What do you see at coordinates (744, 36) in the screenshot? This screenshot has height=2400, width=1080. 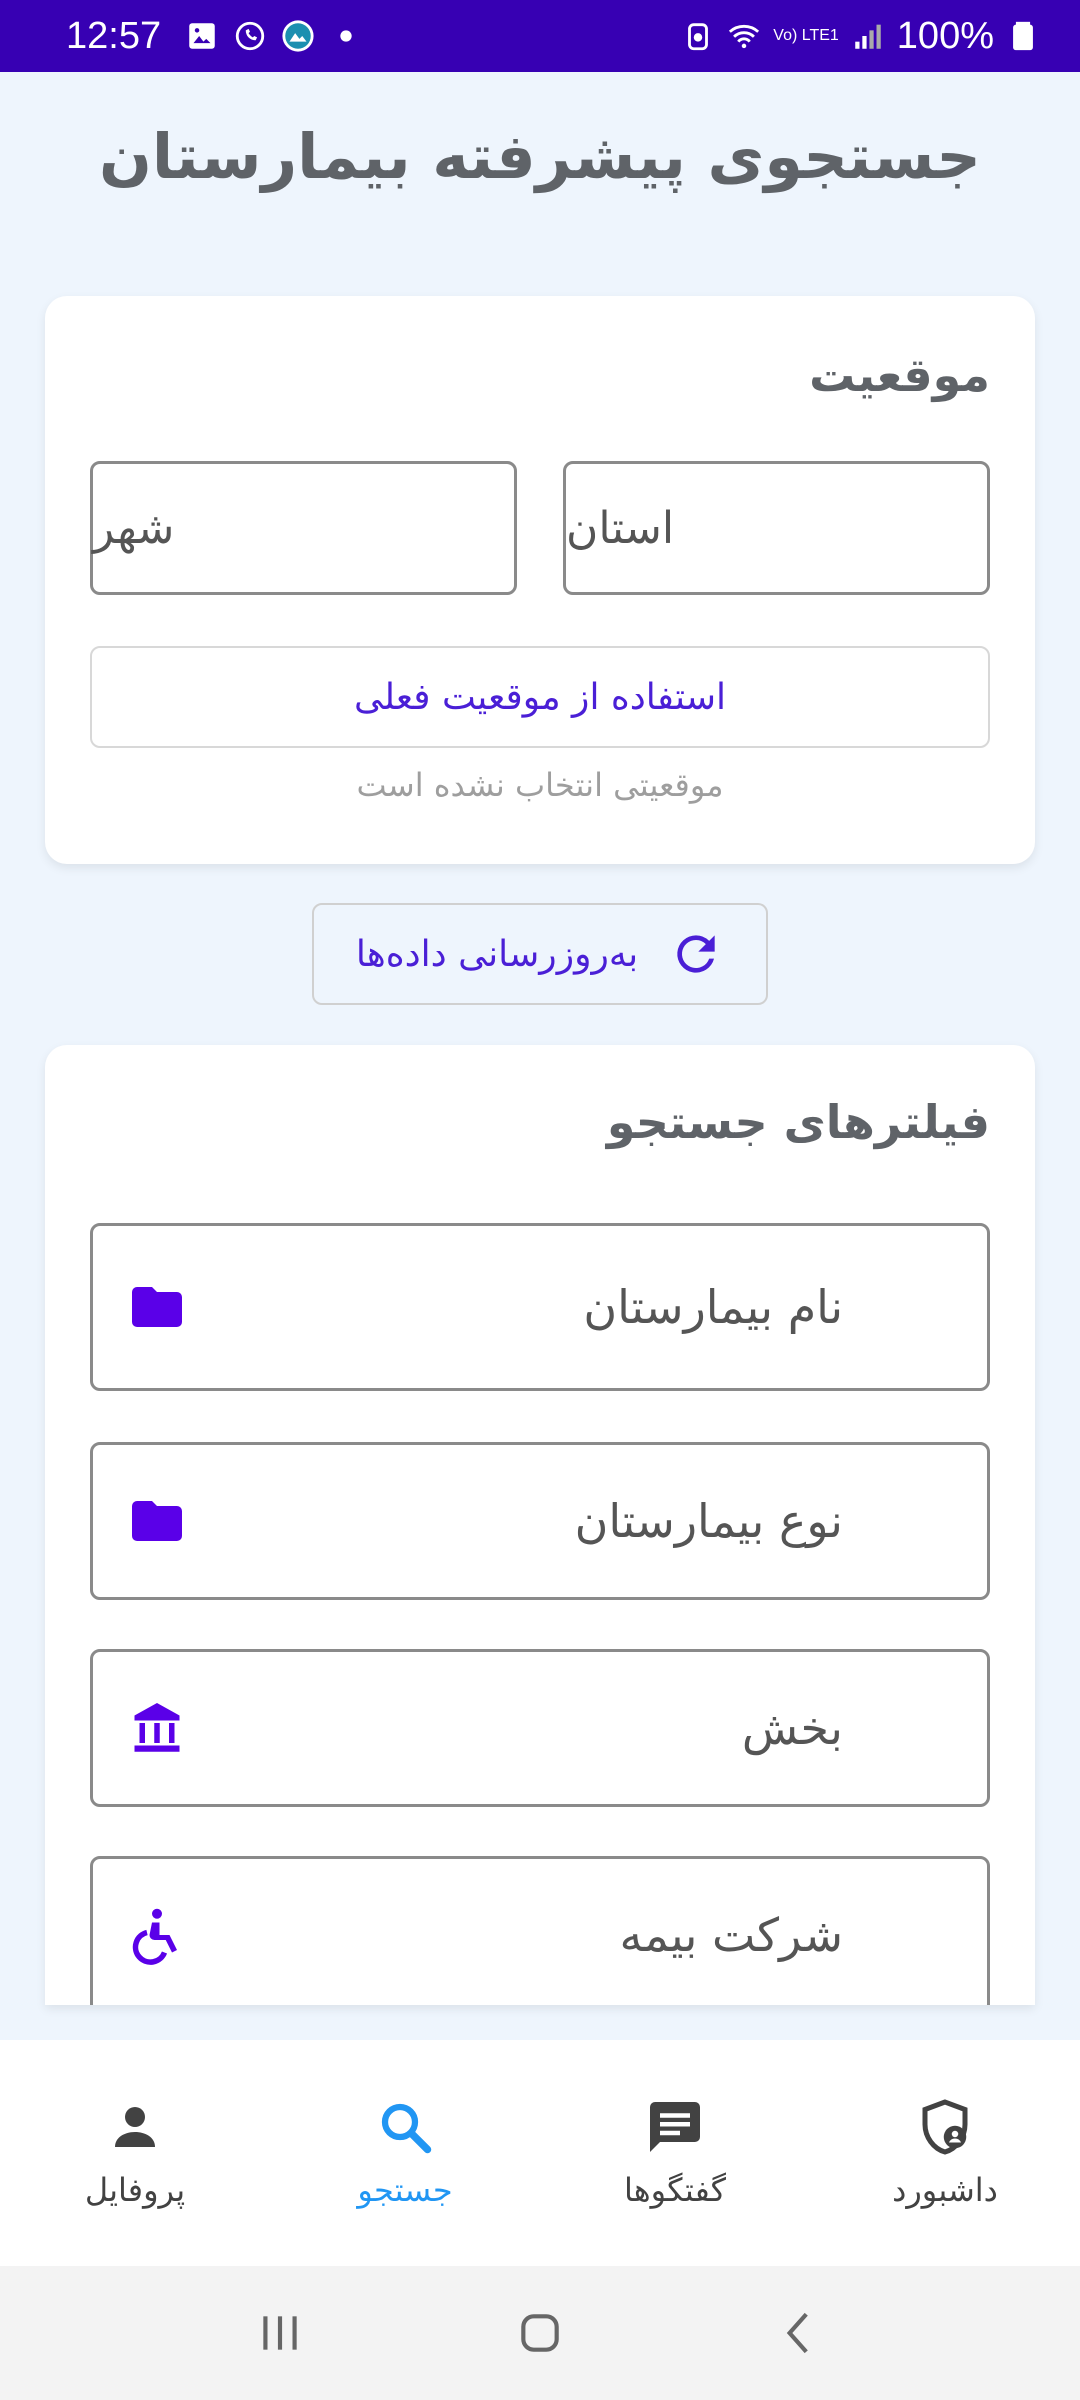 I see `wifi-icon` at bounding box center [744, 36].